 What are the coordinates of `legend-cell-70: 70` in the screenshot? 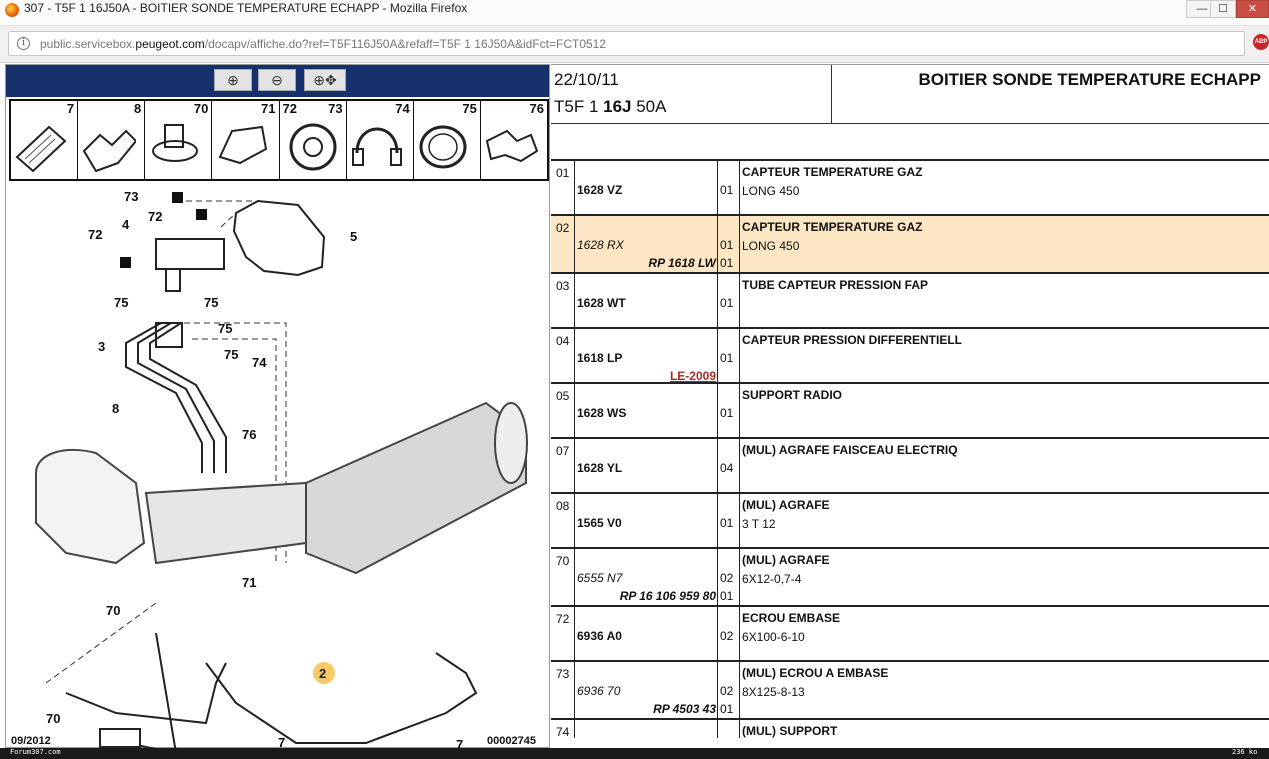 It's located at (179, 140).